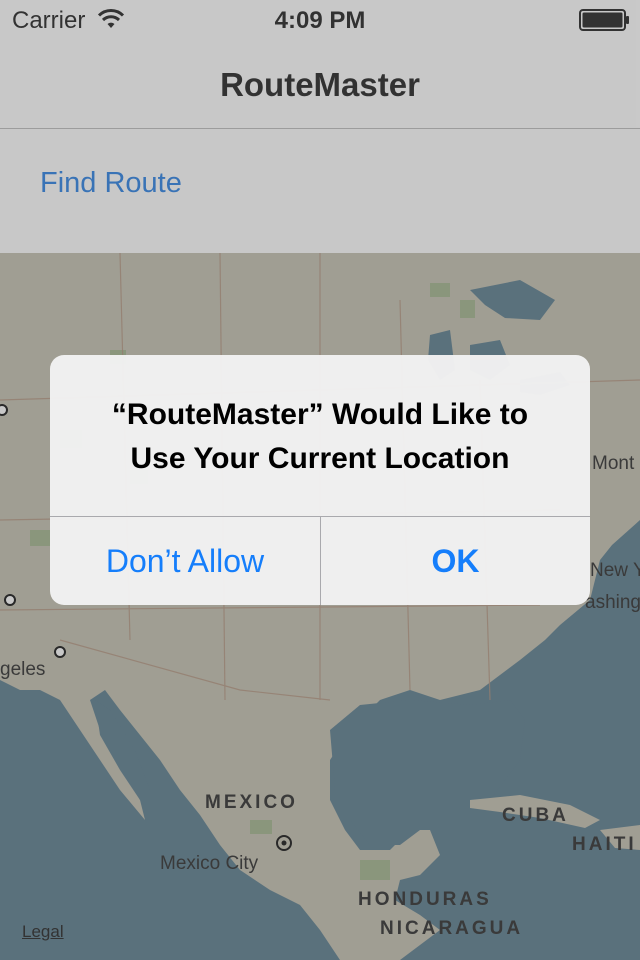 The width and height of the screenshot is (640, 960). Describe the element at coordinates (452, 928) in the screenshot. I see `map-label-nicaragua: NICARAGUA` at that location.